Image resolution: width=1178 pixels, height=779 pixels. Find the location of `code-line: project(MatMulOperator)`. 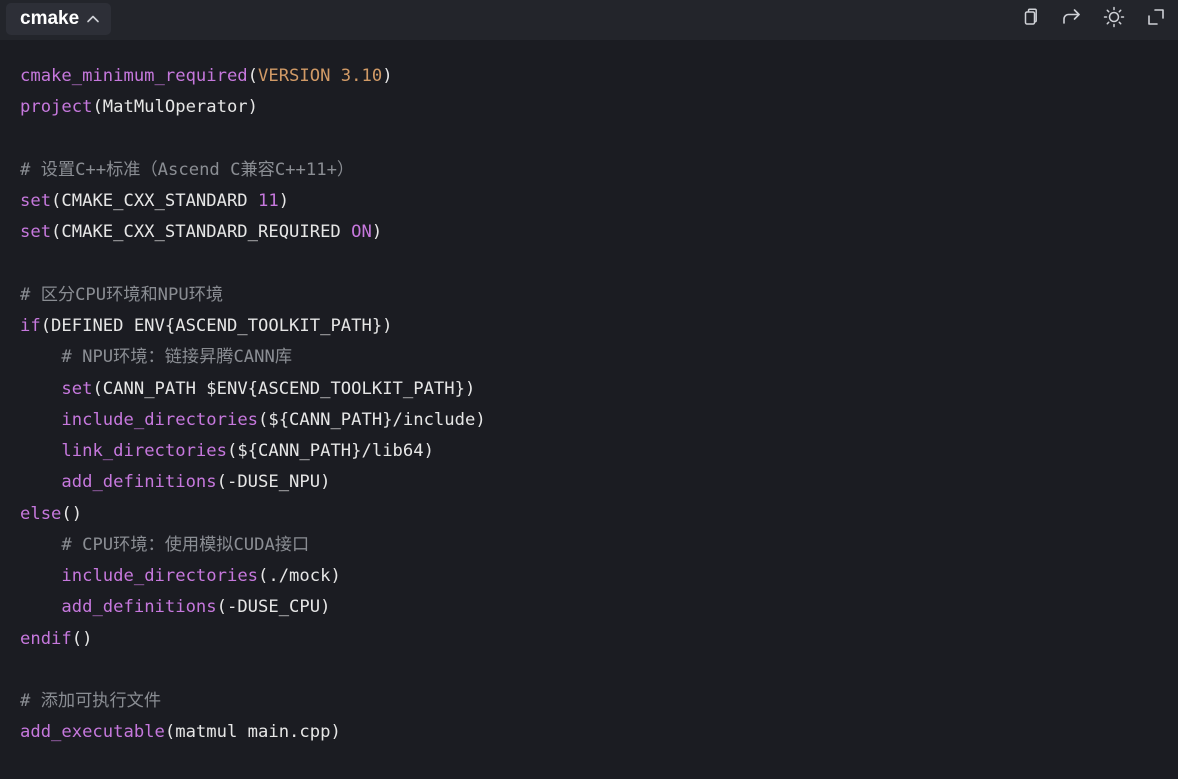

code-line: project(MatMulOperator) is located at coordinates (253, 107).